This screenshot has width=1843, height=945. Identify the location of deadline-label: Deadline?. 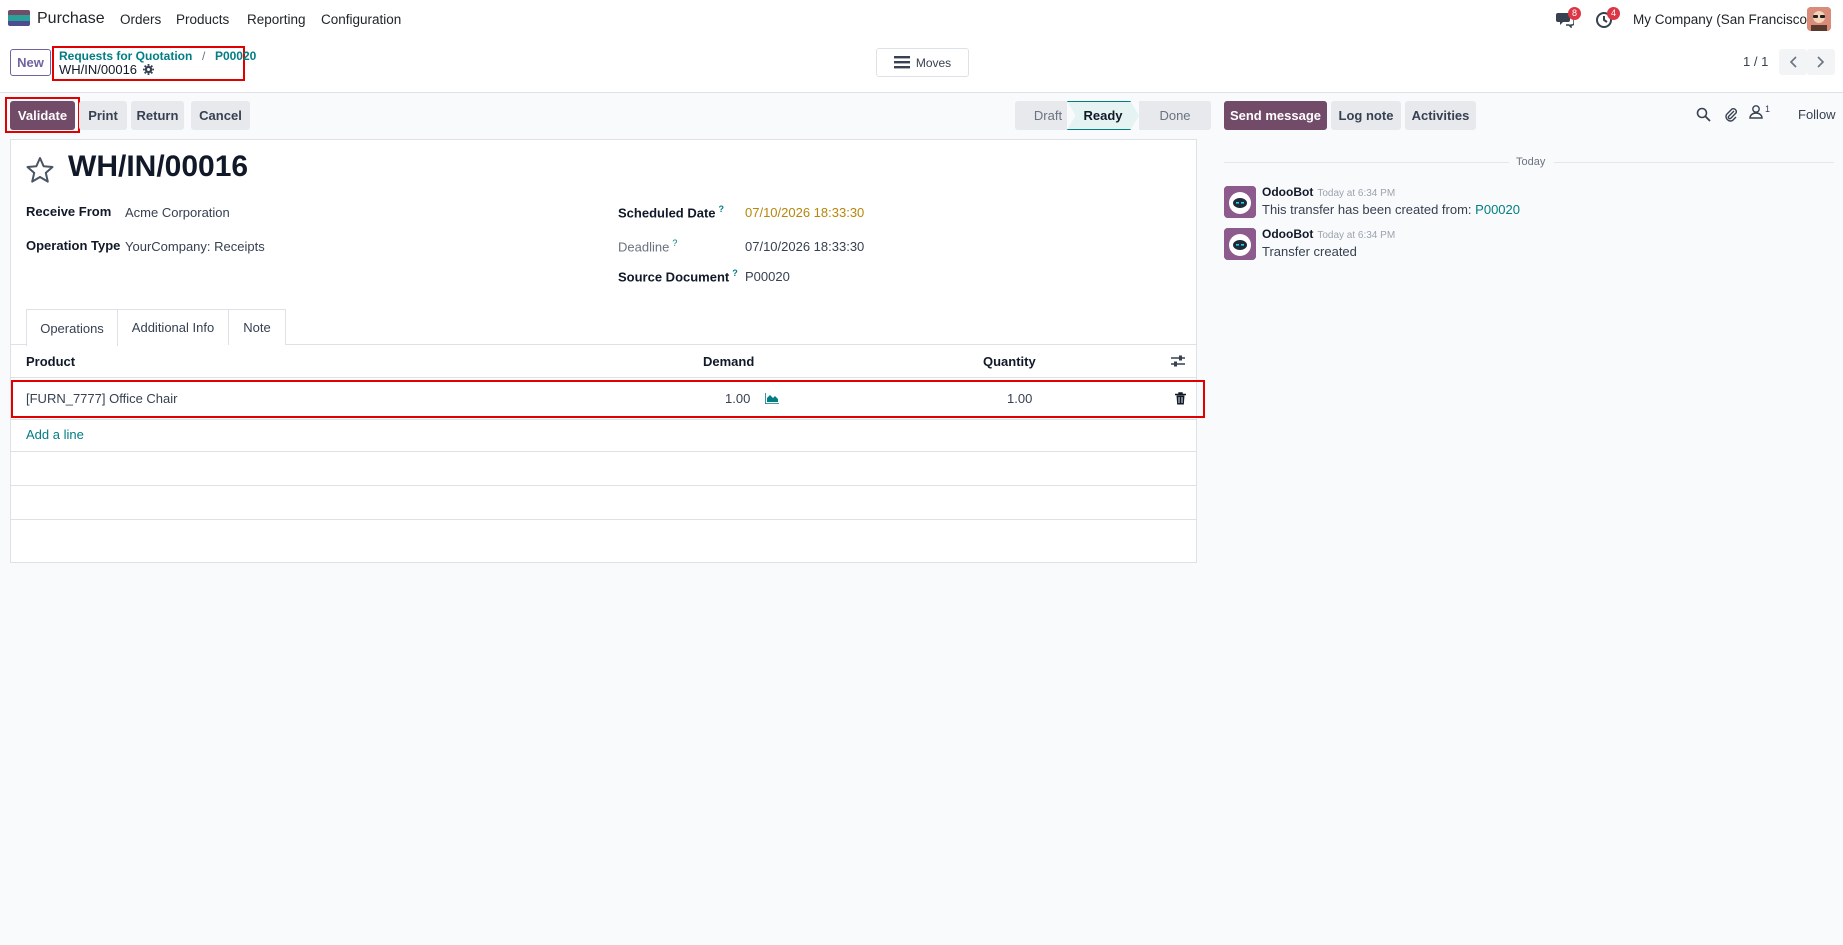
(647, 246).